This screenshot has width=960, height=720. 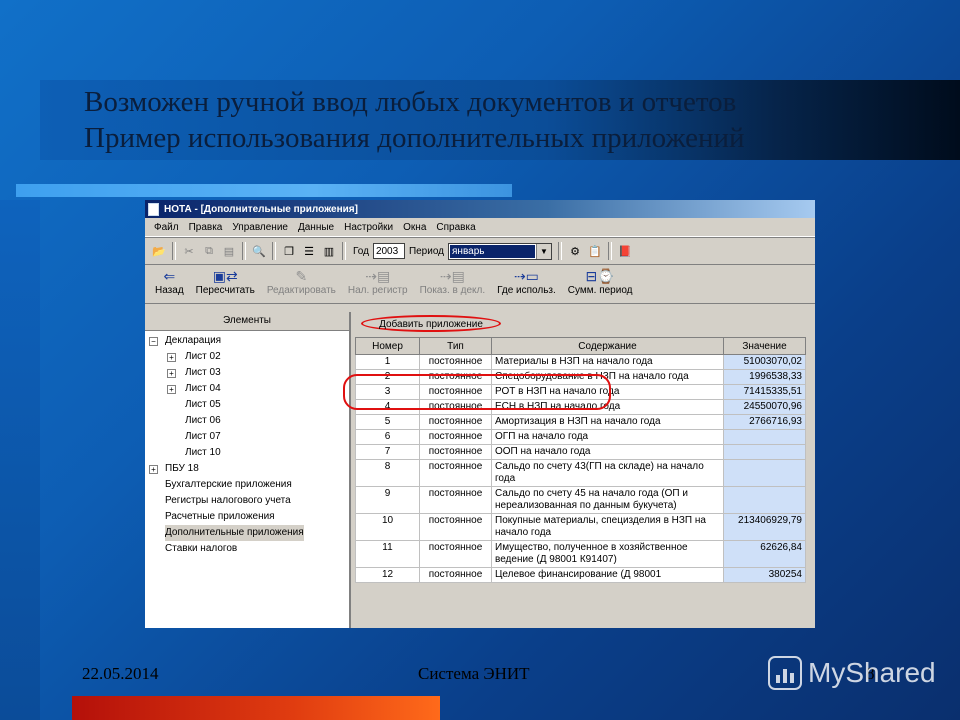 I want to click on table-row: 7 постоянное ООП на начало года, so click(x=580, y=452).